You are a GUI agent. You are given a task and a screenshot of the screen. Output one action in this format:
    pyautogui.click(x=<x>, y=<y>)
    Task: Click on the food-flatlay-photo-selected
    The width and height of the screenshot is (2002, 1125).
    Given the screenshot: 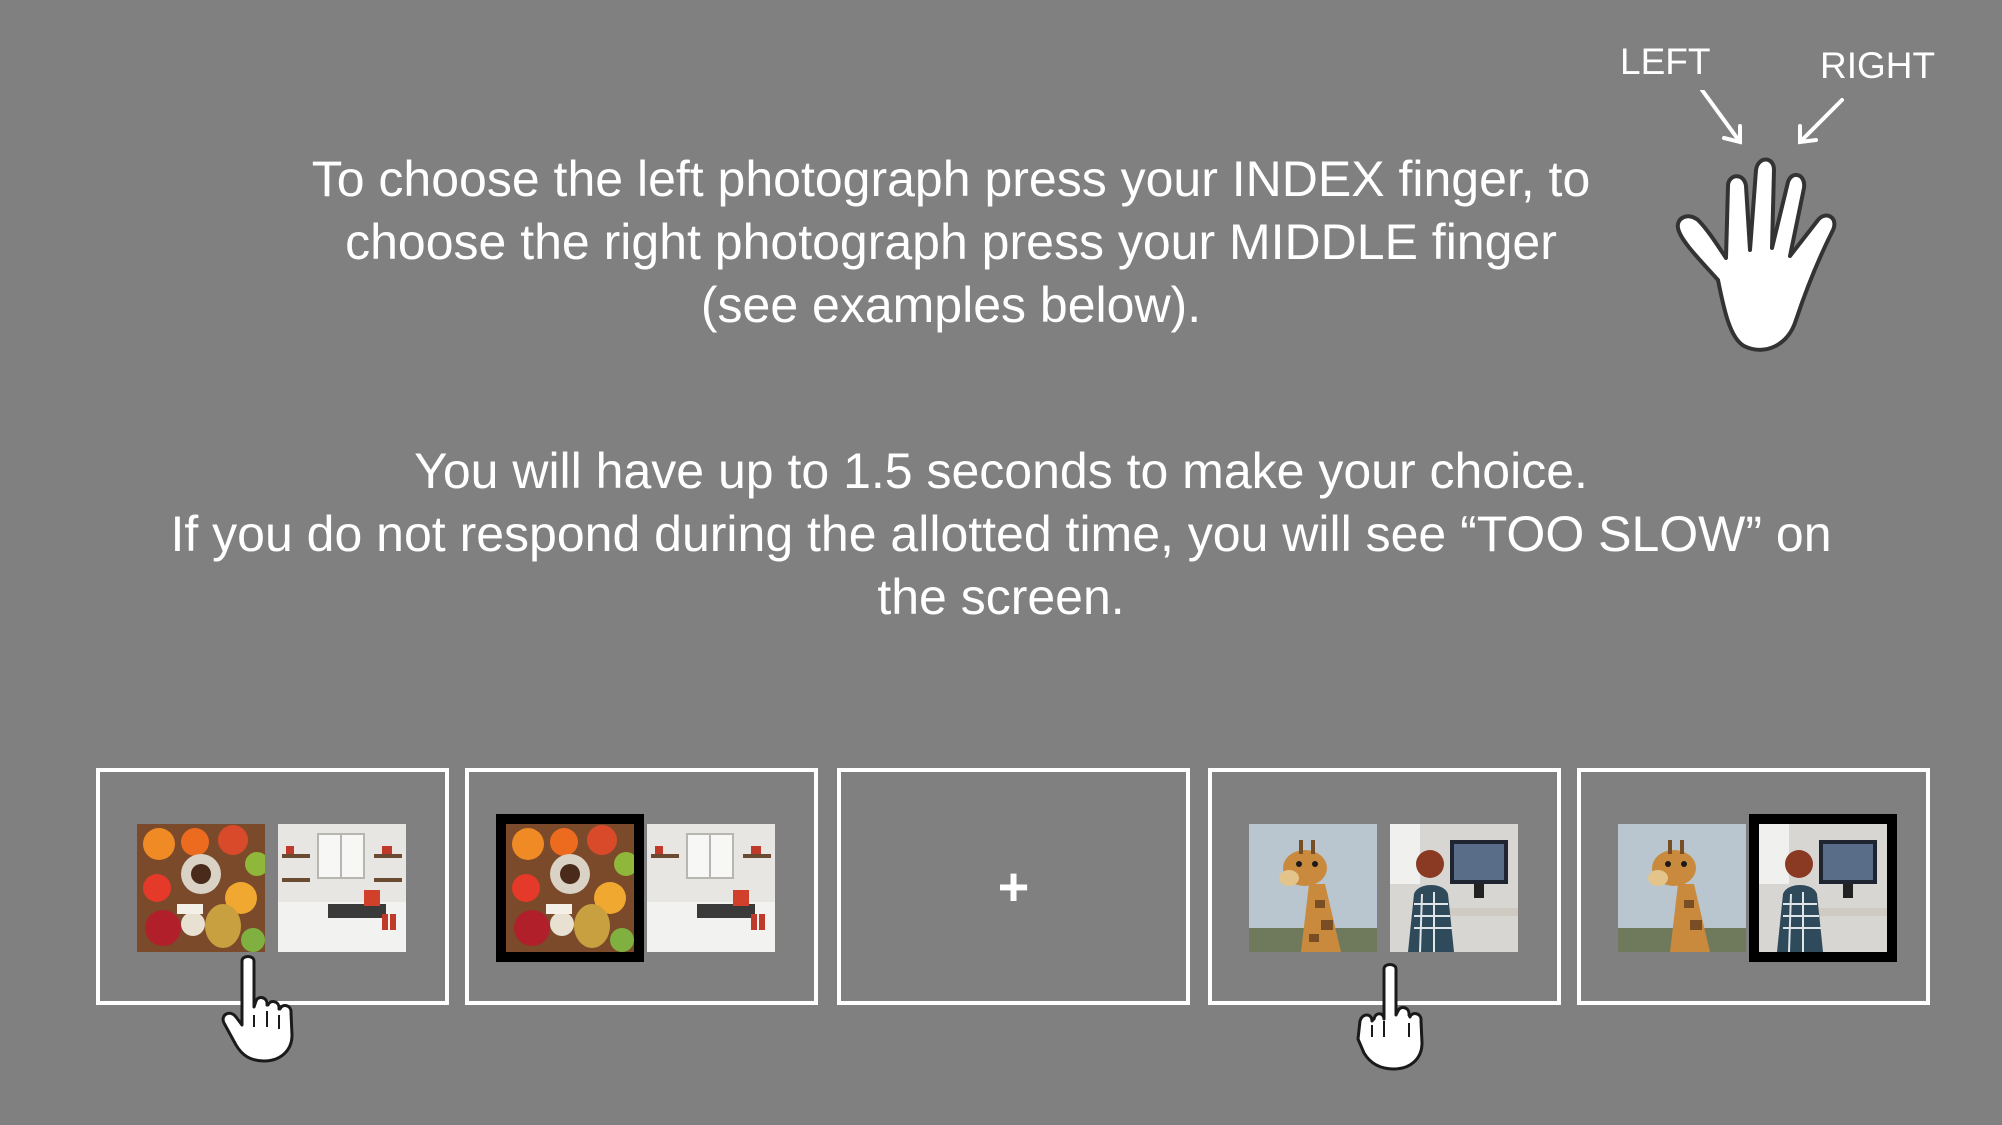 What is the action you would take?
    pyautogui.click(x=570, y=888)
    